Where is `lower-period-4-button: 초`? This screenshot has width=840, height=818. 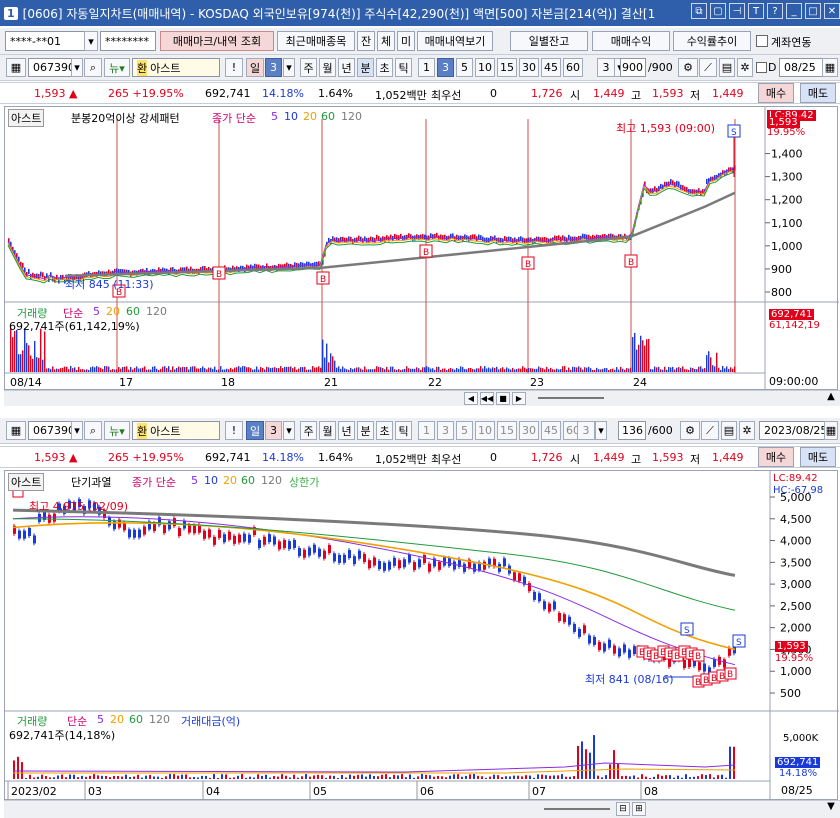
lower-period-4-button: 초 is located at coordinates (384, 430).